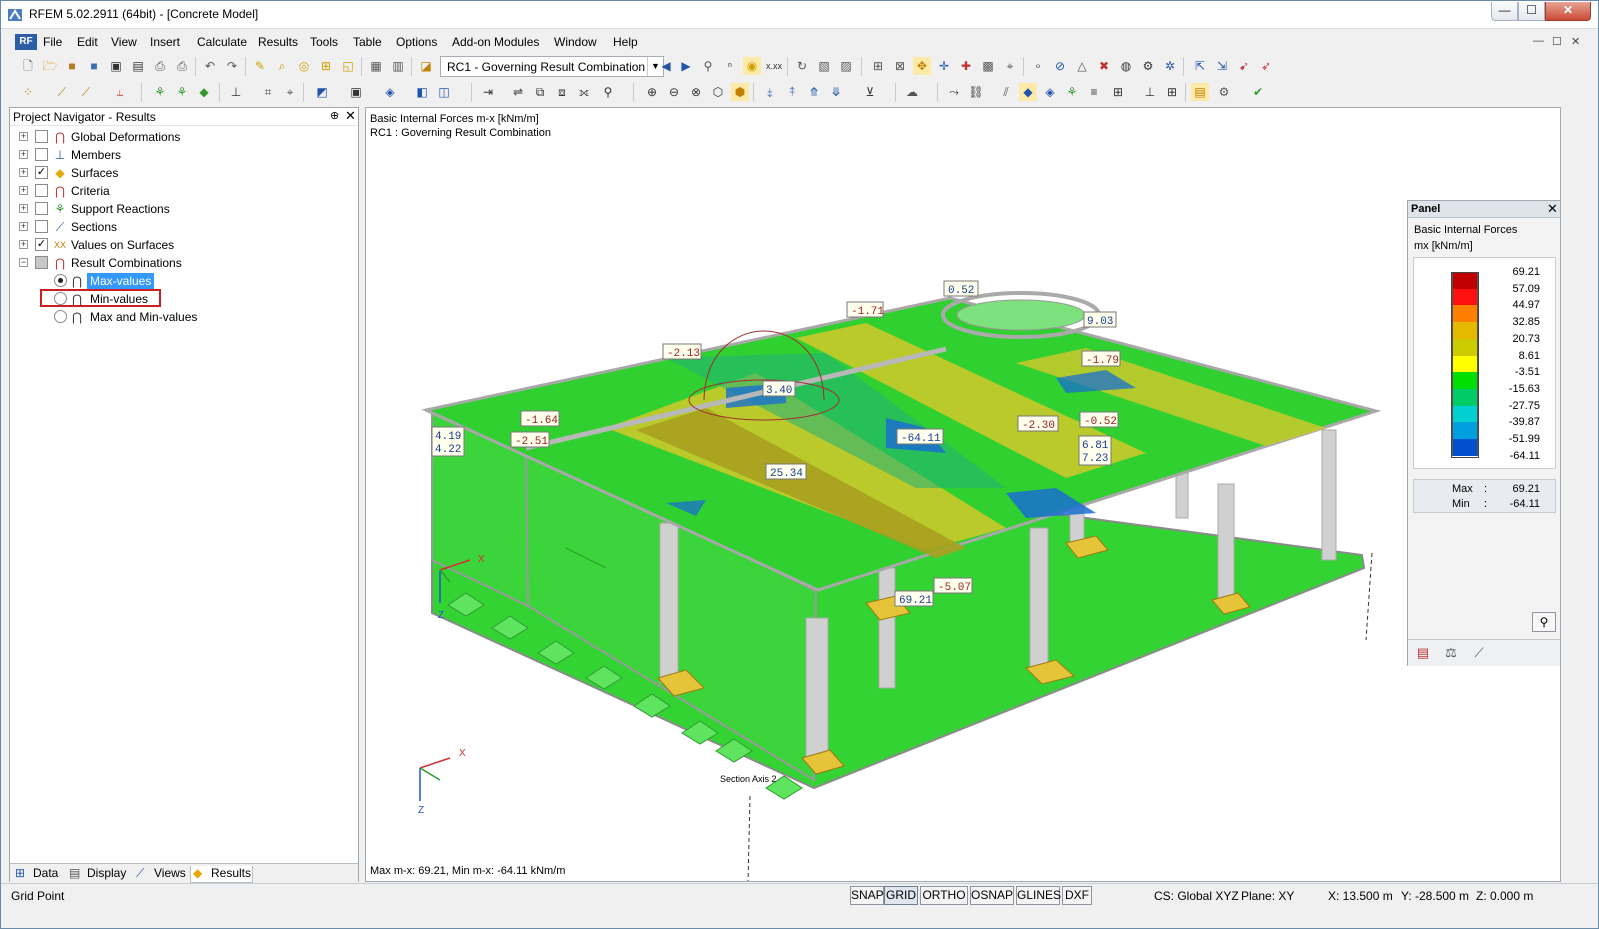  What do you see at coordinates (62, 92) in the screenshot?
I see `line-icon: ⟋` at bounding box center [62, 92].